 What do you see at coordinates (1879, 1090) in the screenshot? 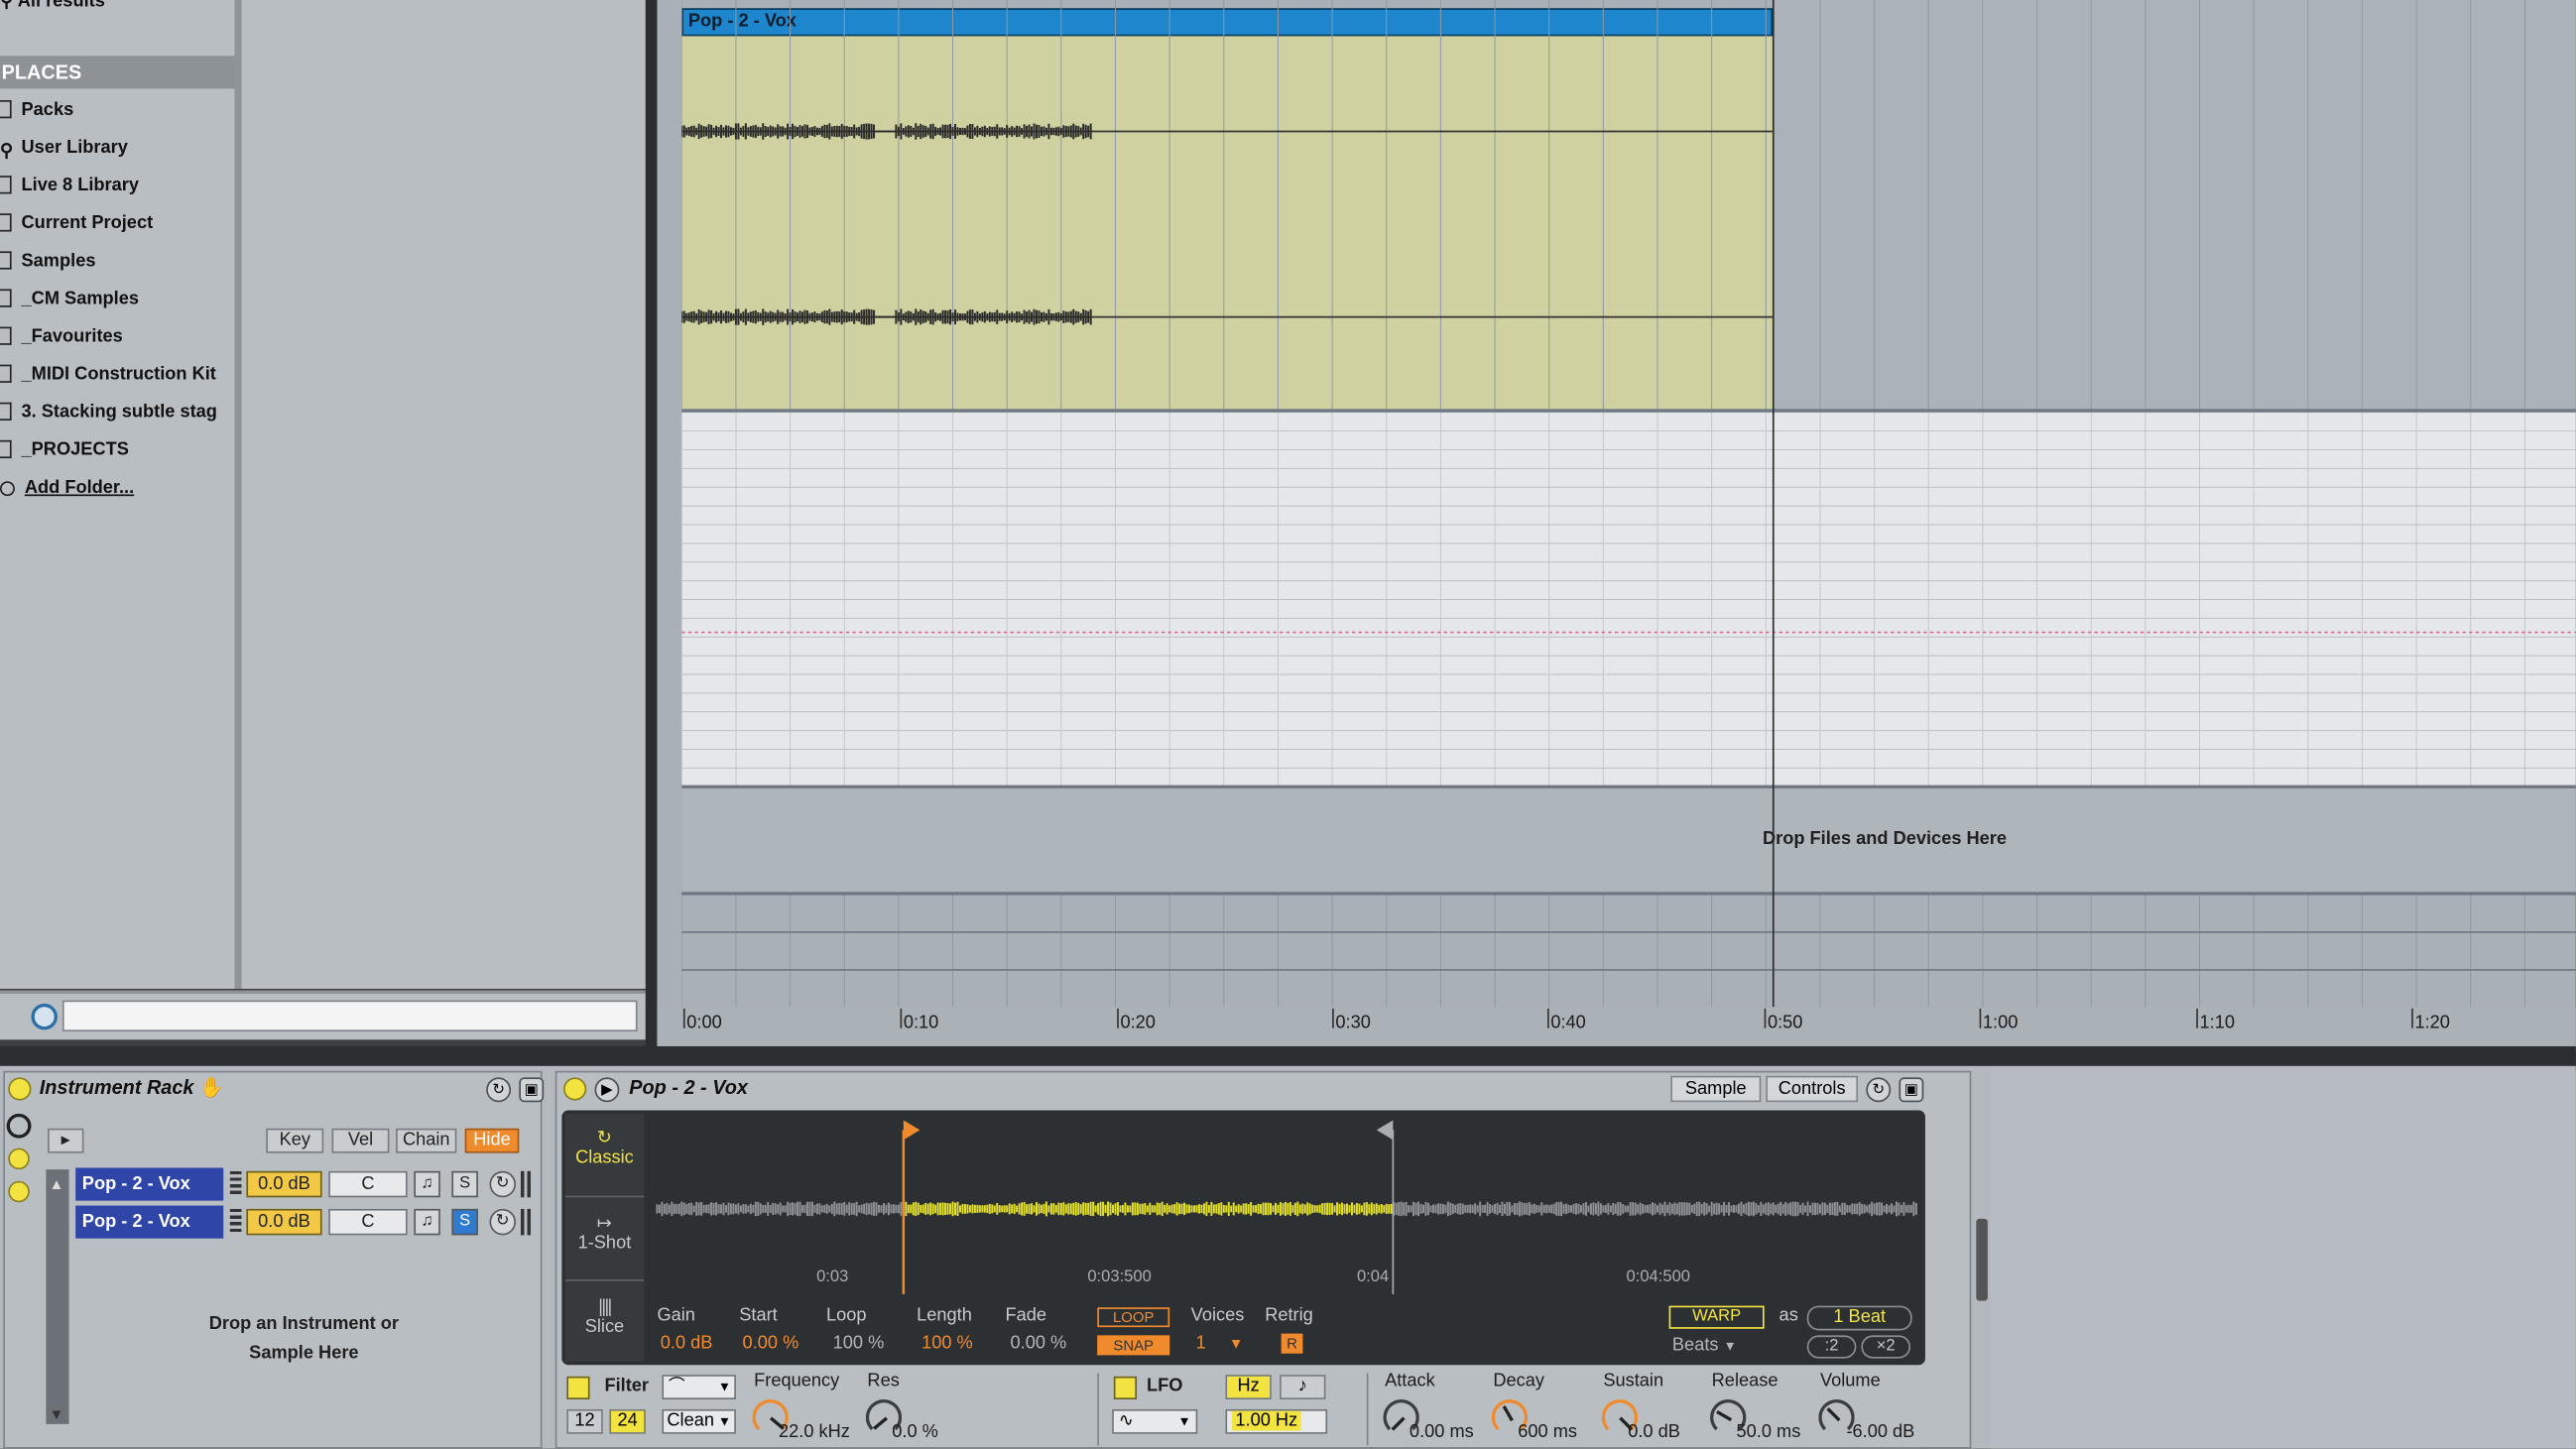
I see `device-hot-swap-icon: ↻` at bounding box center [1879, 1090].